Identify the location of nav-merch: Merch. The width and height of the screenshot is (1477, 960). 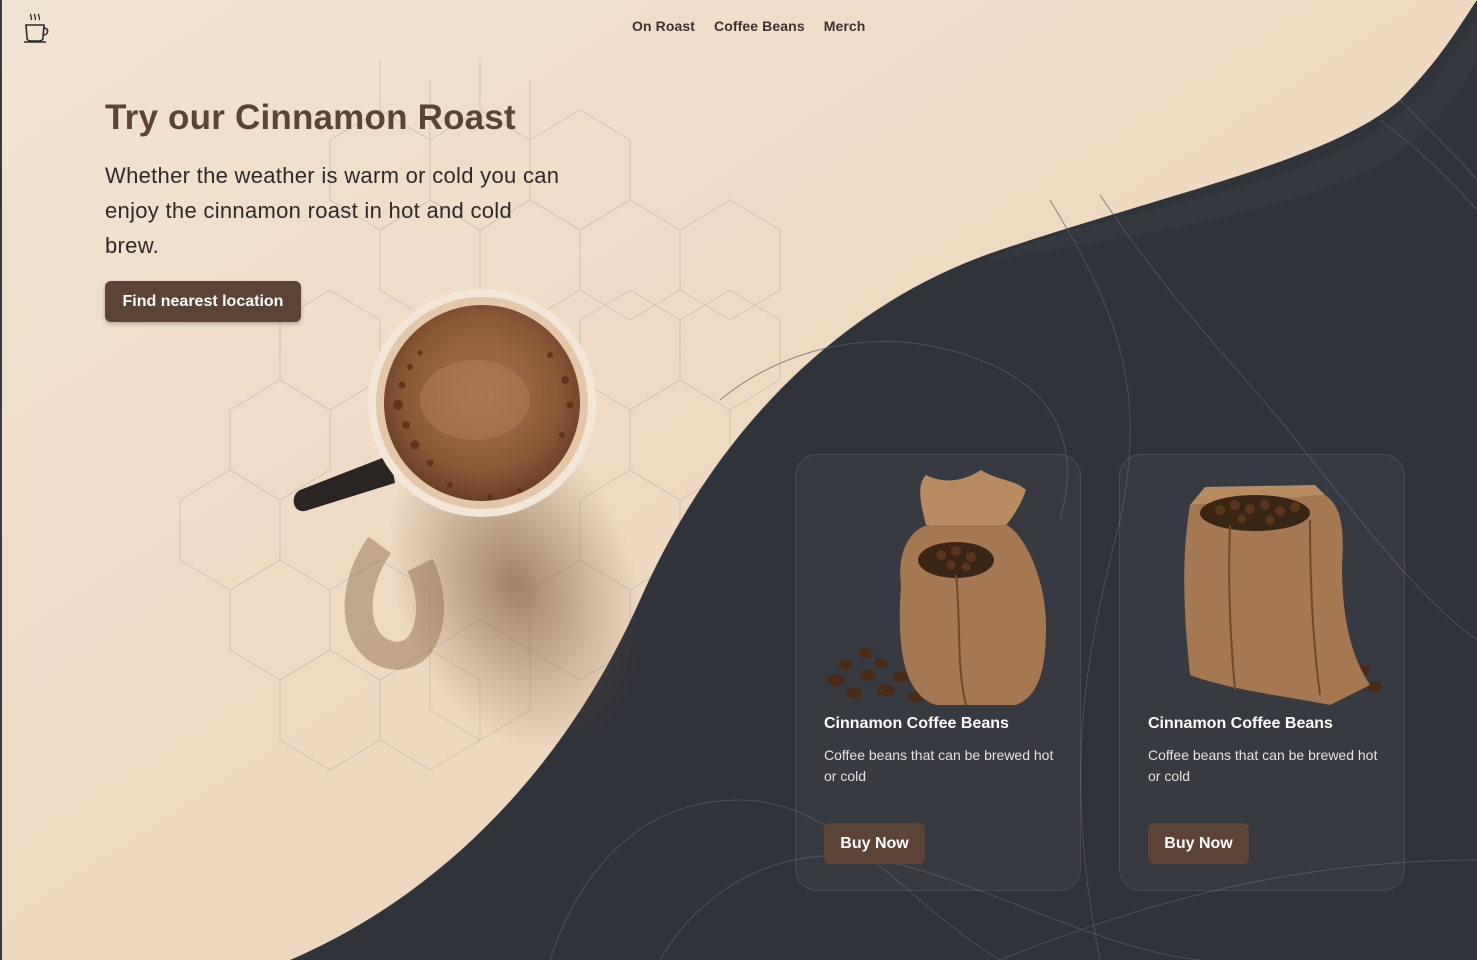
(845, 26).